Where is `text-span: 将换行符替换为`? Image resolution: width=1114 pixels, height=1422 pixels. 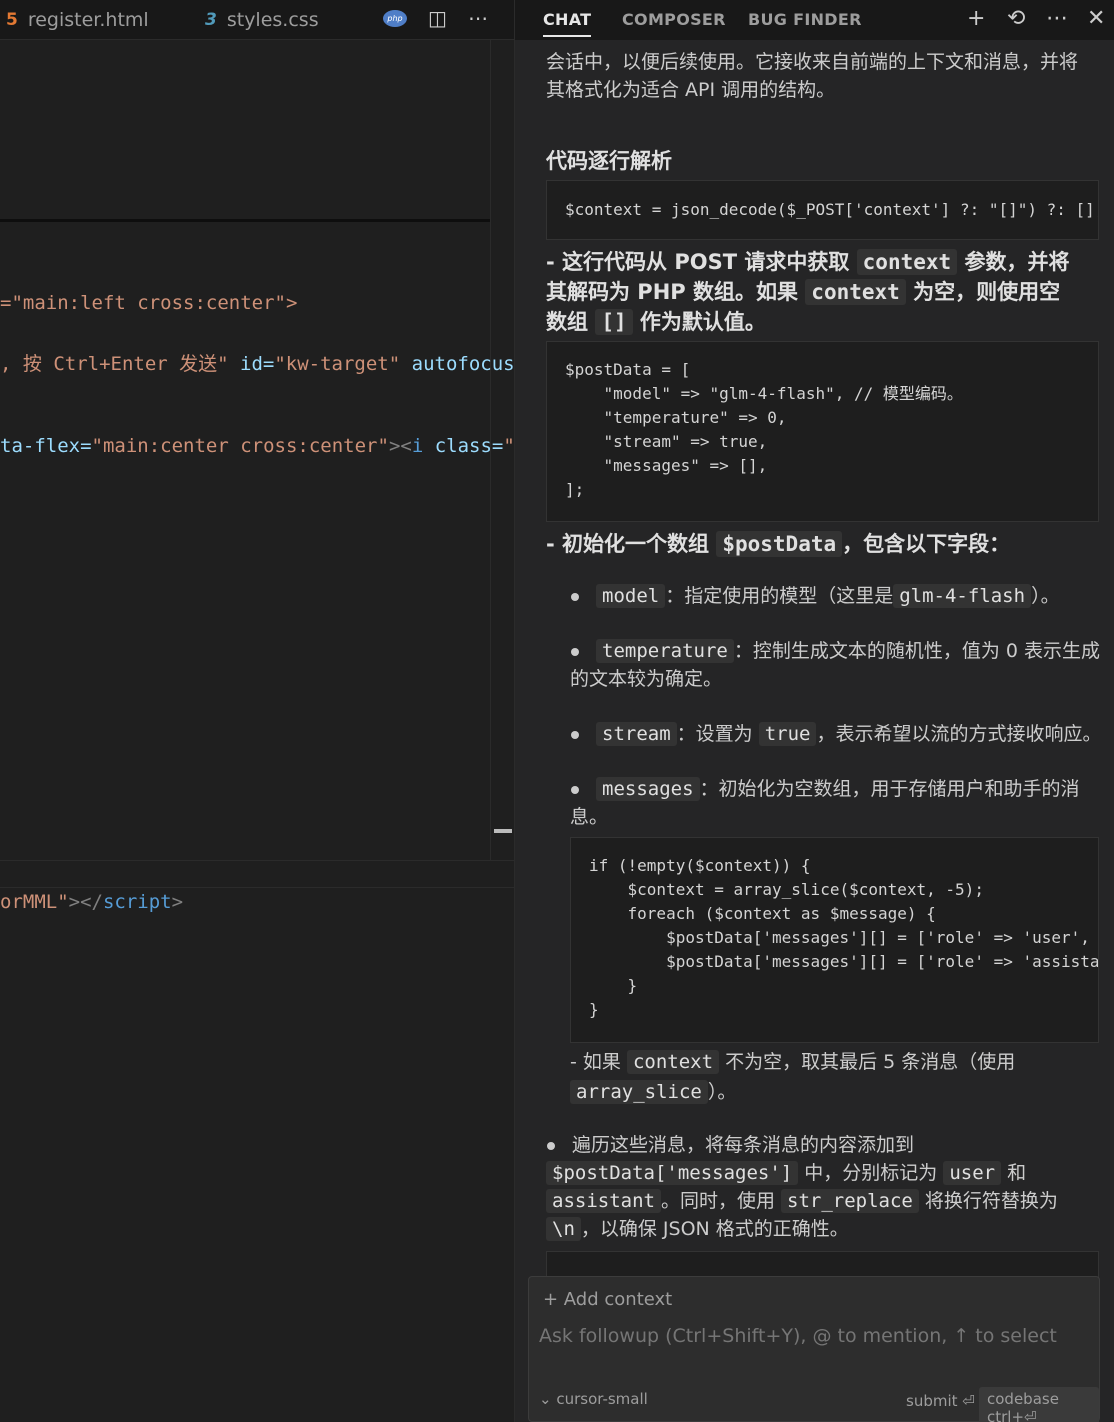 text-span: 将换行符替换为 is located at coordinates (991, 1201).